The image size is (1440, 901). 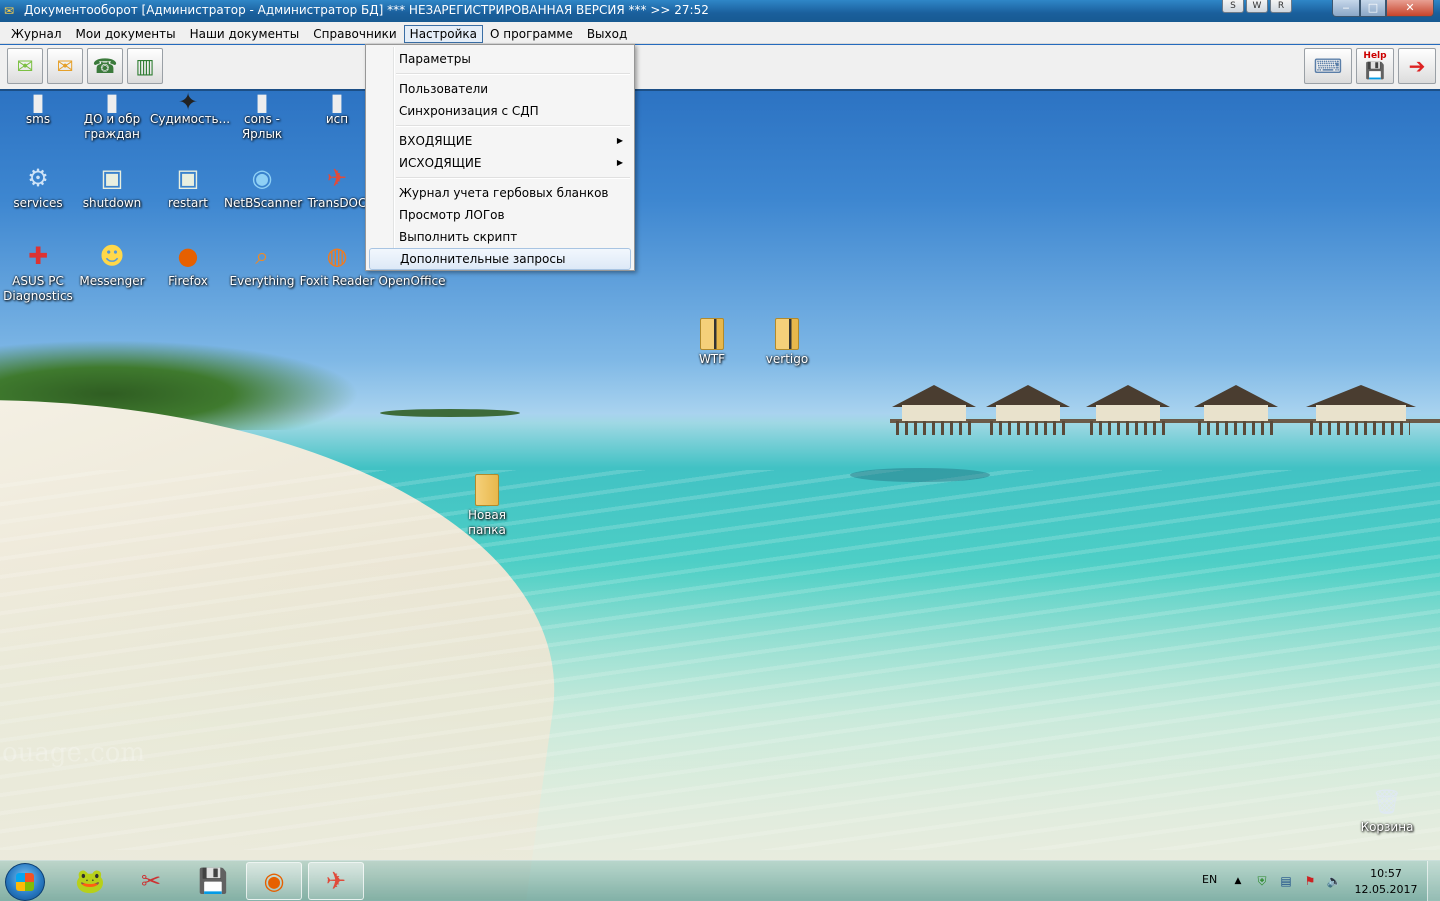 I want to click on menu-item-users: Пользователи, so click(x=500, y=89).